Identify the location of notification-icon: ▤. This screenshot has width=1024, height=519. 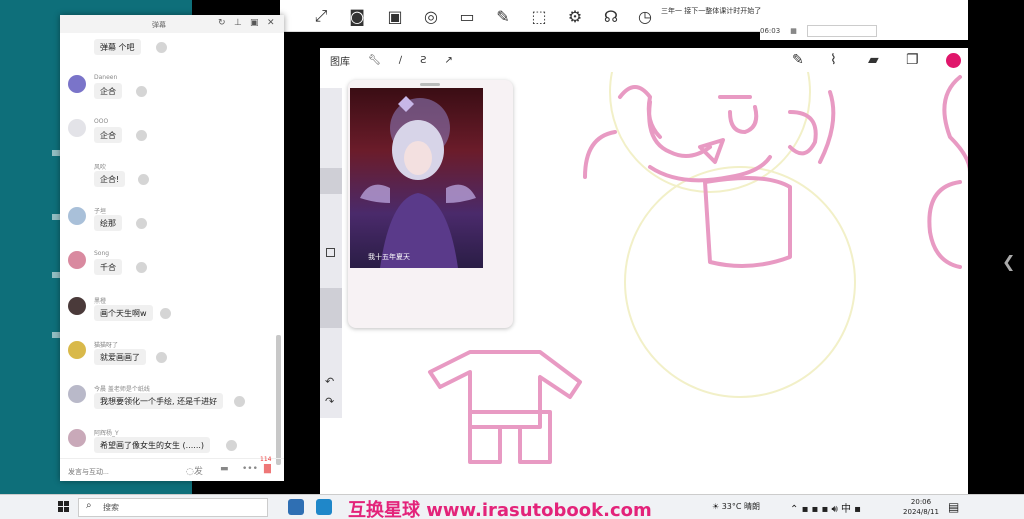
(953, 507).